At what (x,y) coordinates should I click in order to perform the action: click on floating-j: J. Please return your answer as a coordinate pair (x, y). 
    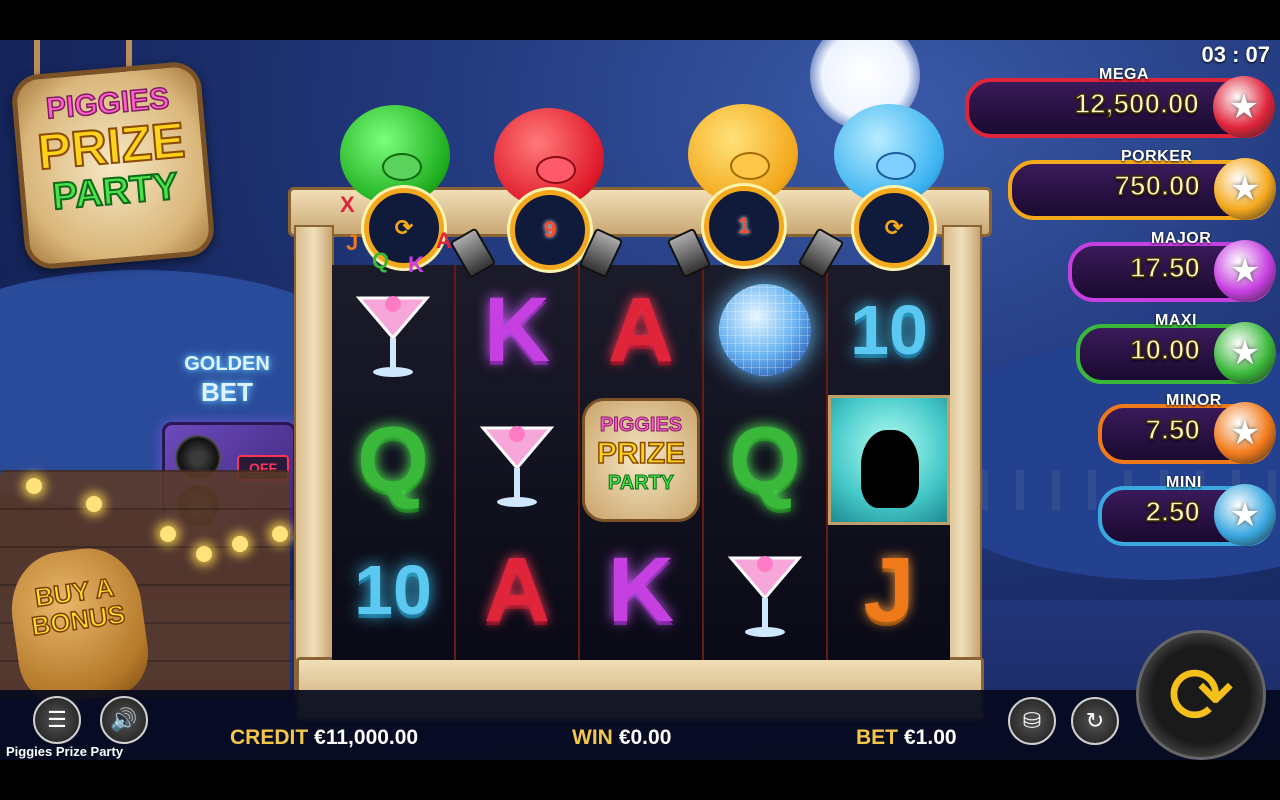
    Looking at the image, I should click on (352, 242).